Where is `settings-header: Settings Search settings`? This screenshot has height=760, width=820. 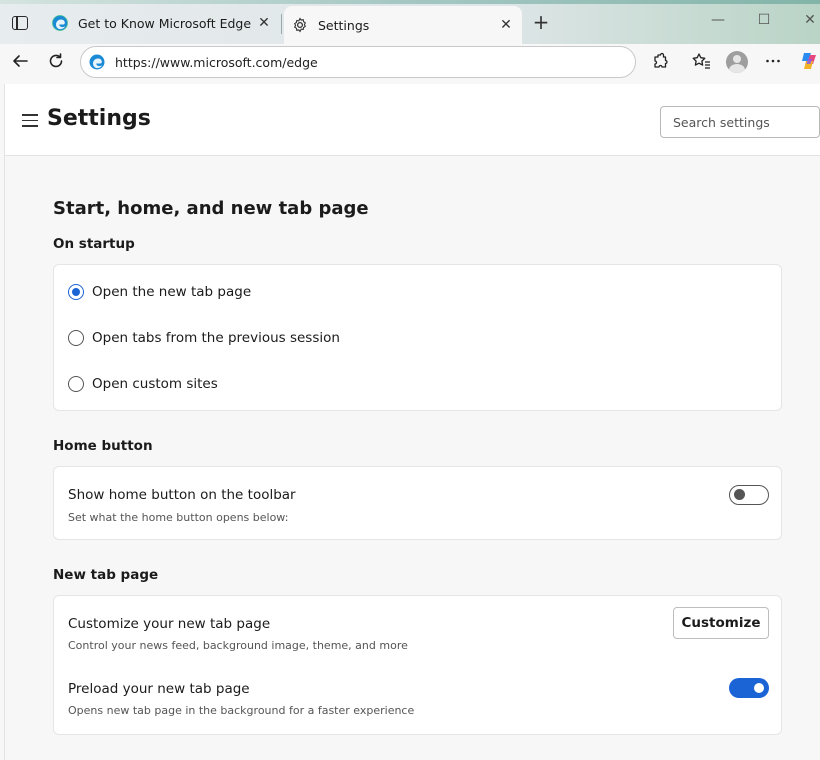
settings-header: Settings Search settings is located at coordinates (412, 120).